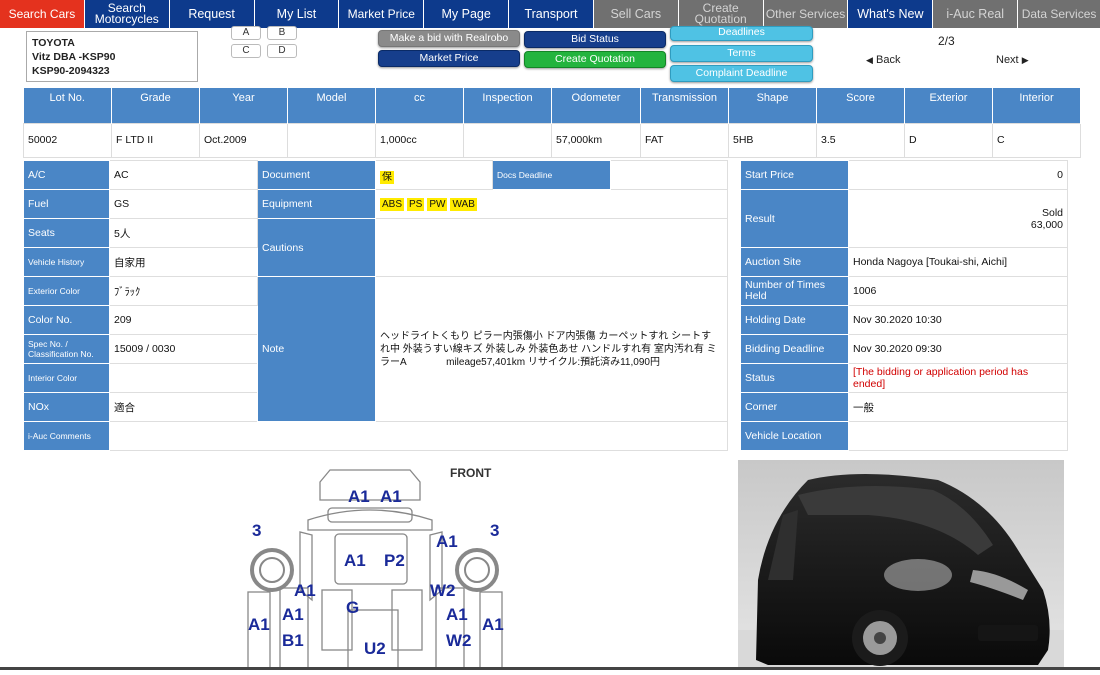 The height and width of the screenshot is (675, 1100). I want to click on lot-header: cc, so click(419, 105).